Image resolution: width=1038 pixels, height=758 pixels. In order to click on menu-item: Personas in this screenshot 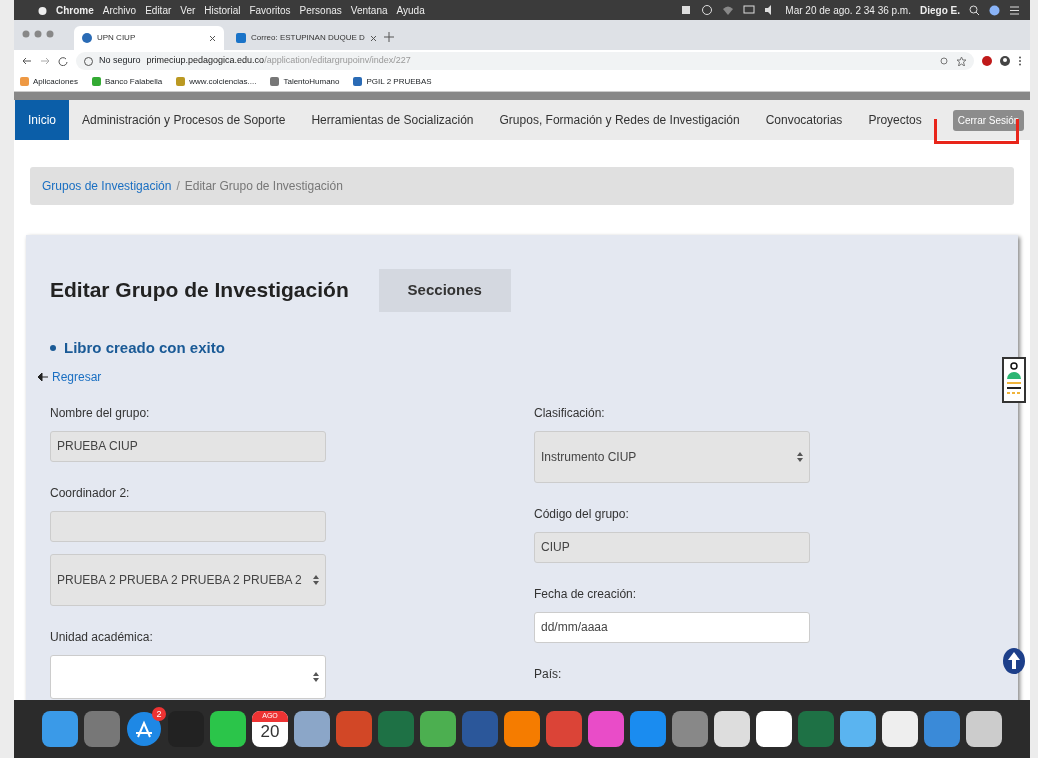, I will do `click(320, 10)`.